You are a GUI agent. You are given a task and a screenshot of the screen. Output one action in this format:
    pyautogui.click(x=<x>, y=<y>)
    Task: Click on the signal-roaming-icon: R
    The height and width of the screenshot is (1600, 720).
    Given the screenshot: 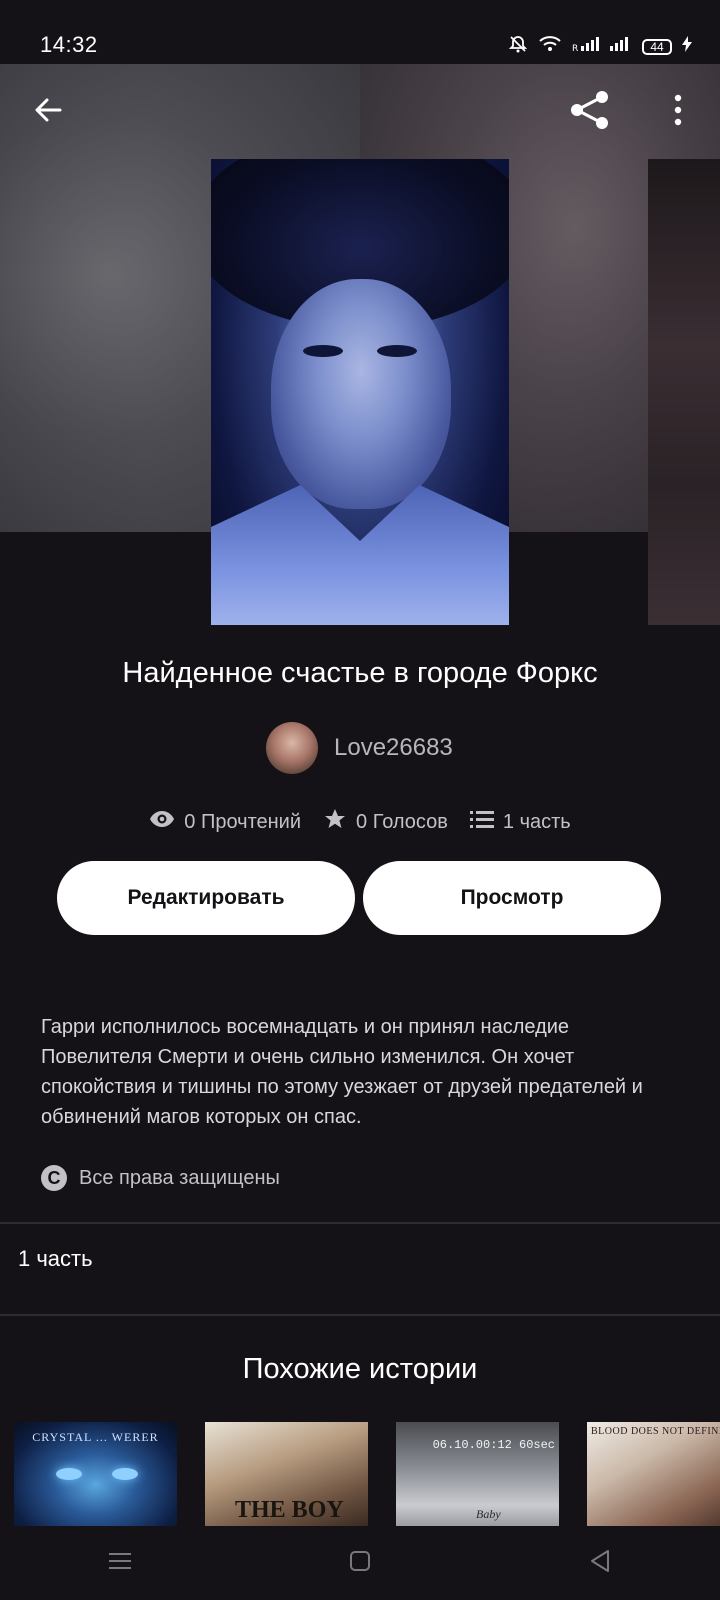 What is the action you would take?
    pyautogui.click(x=586, y=46)
    